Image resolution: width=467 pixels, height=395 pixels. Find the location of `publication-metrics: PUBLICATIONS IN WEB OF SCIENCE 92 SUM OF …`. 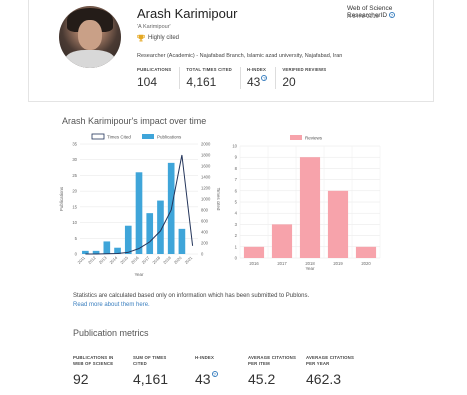

publication-metrics: PUBLICATIONS IN WEB OF SCIENCE 92 SUM OF … is located at coordinates (224, 371).